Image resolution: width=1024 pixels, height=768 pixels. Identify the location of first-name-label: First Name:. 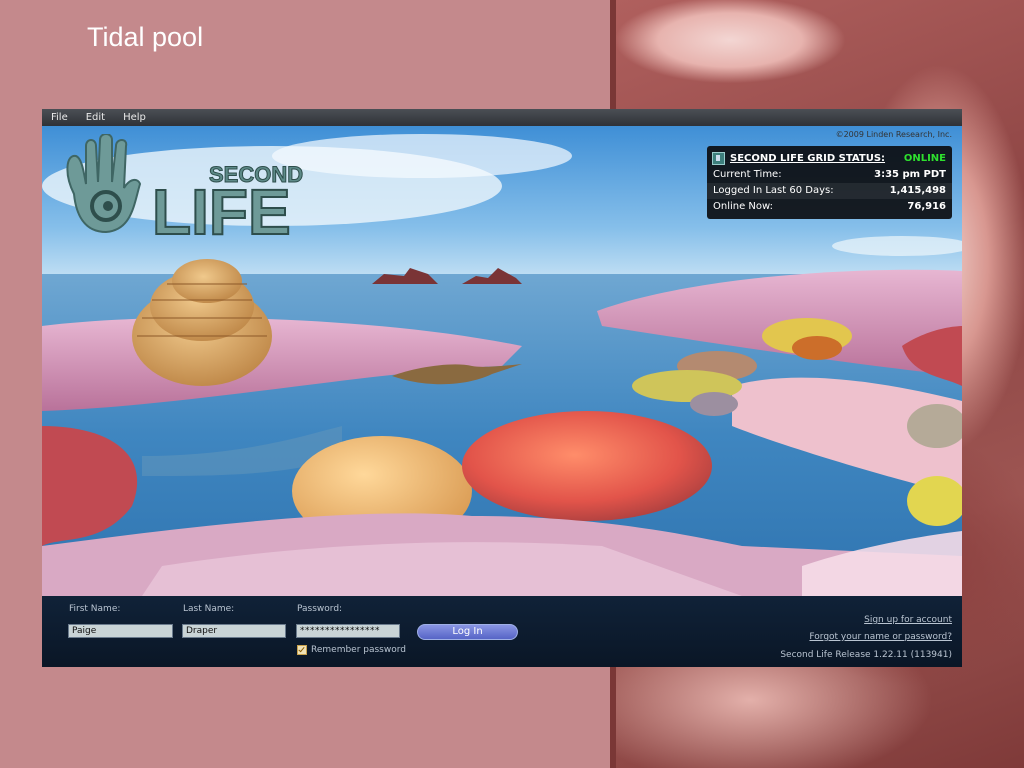
(95, 609).